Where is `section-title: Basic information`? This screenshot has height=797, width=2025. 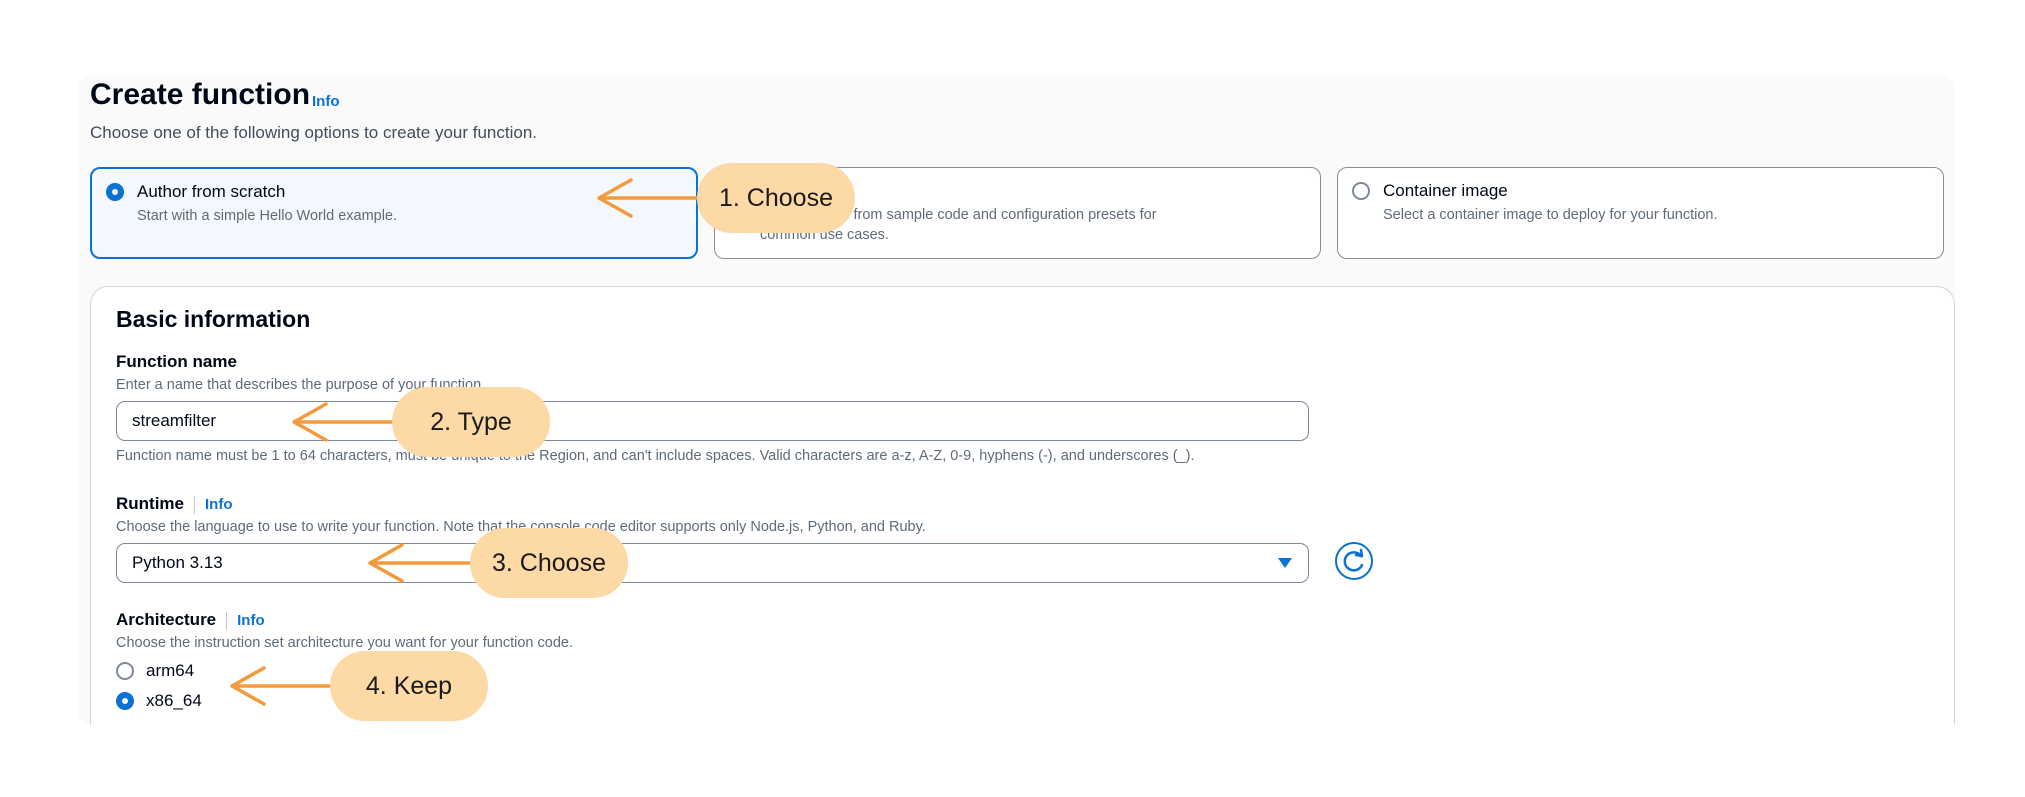
section-title: Basic information is located at coordinates (213, 319).